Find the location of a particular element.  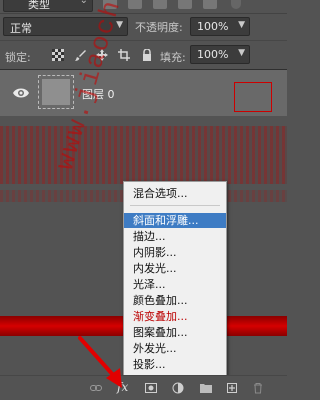

layers-bottom-toolbar: fx is located at coordinates (143, 387).